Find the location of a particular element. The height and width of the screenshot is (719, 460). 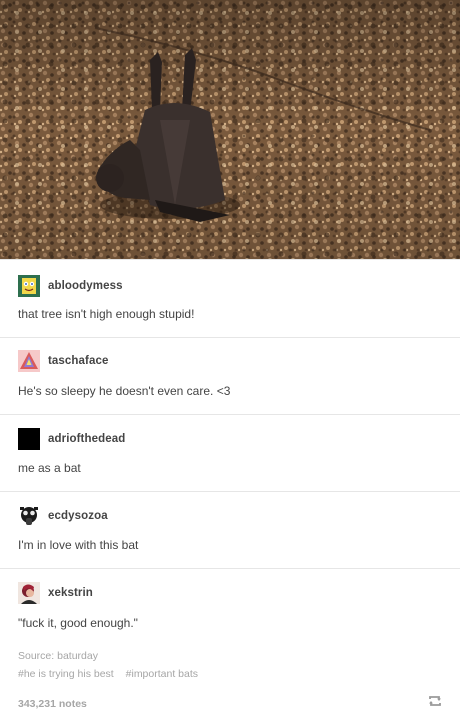

post-header: xekstrin is located at coordinates (55, 593).